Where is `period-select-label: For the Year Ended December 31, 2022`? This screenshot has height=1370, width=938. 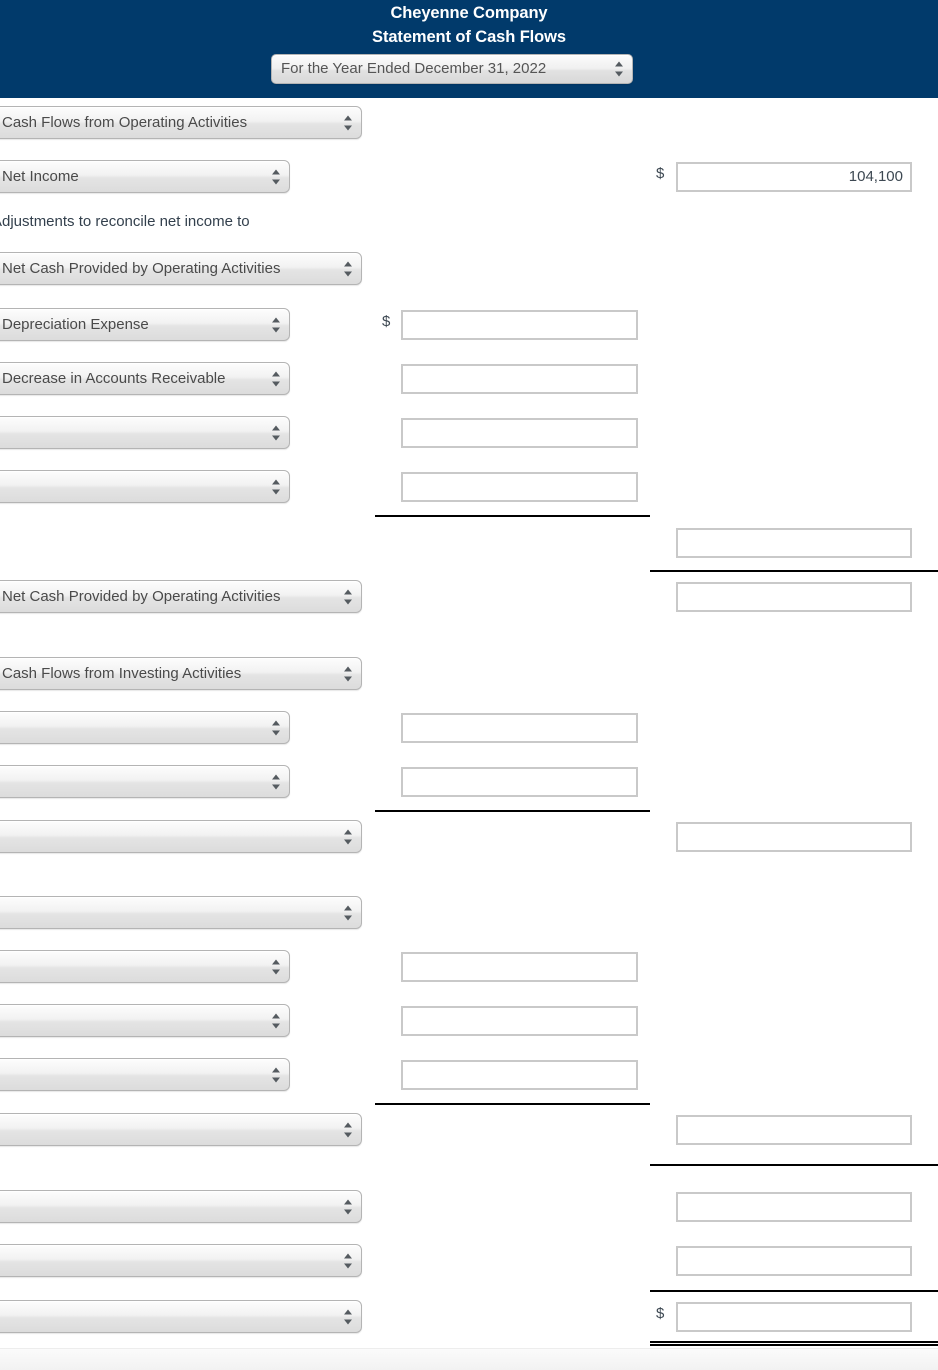 period-select-label: For the Year Ended December 31, 2022 is located at coordinates (414, 68).